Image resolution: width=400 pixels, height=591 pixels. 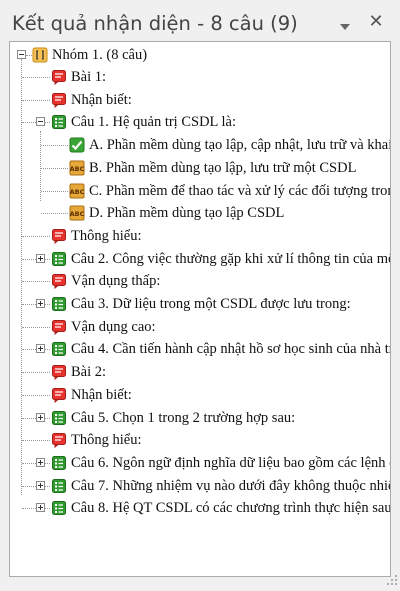 I want to click on tree-item-label: Bài 2:, so click(x=89, y=372).